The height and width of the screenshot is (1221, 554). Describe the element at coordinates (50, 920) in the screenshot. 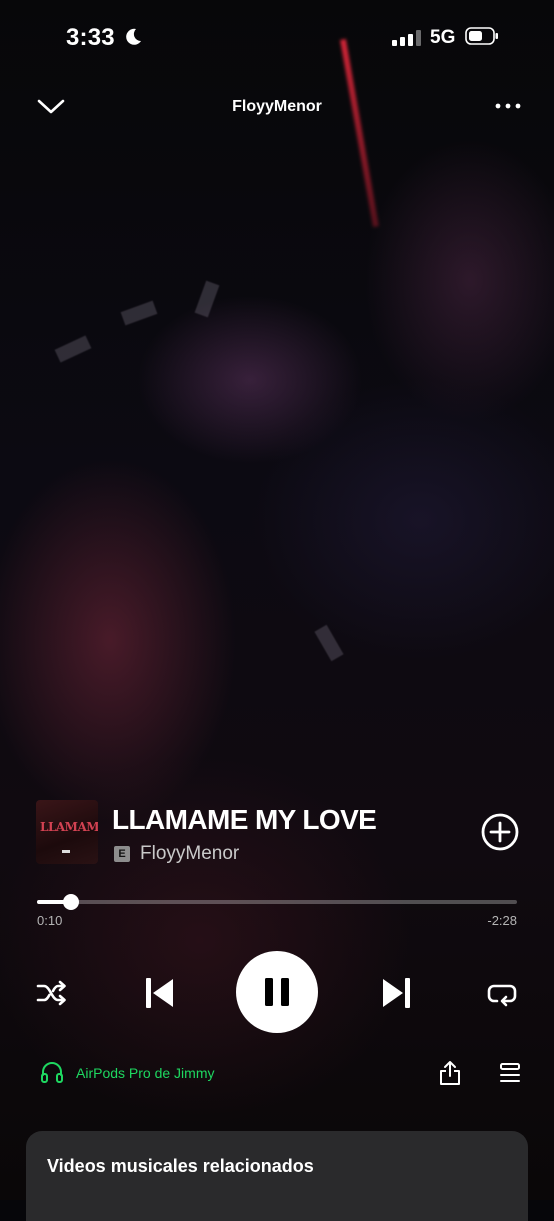

I see `elapsed-time: 0:10` at that location.